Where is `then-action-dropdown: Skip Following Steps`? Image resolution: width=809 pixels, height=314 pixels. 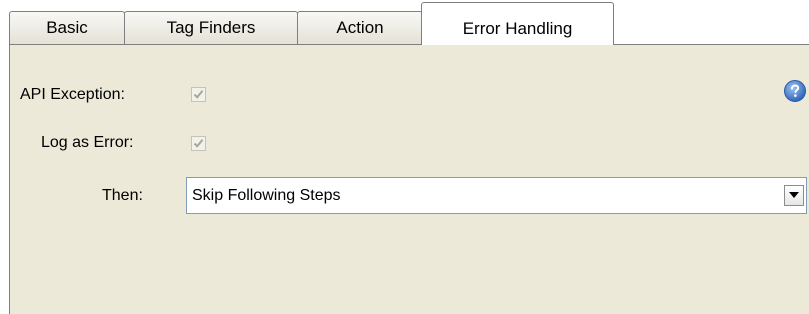
then-action-dropdown: Skip Following Steps is located at coordinates (496, 195).